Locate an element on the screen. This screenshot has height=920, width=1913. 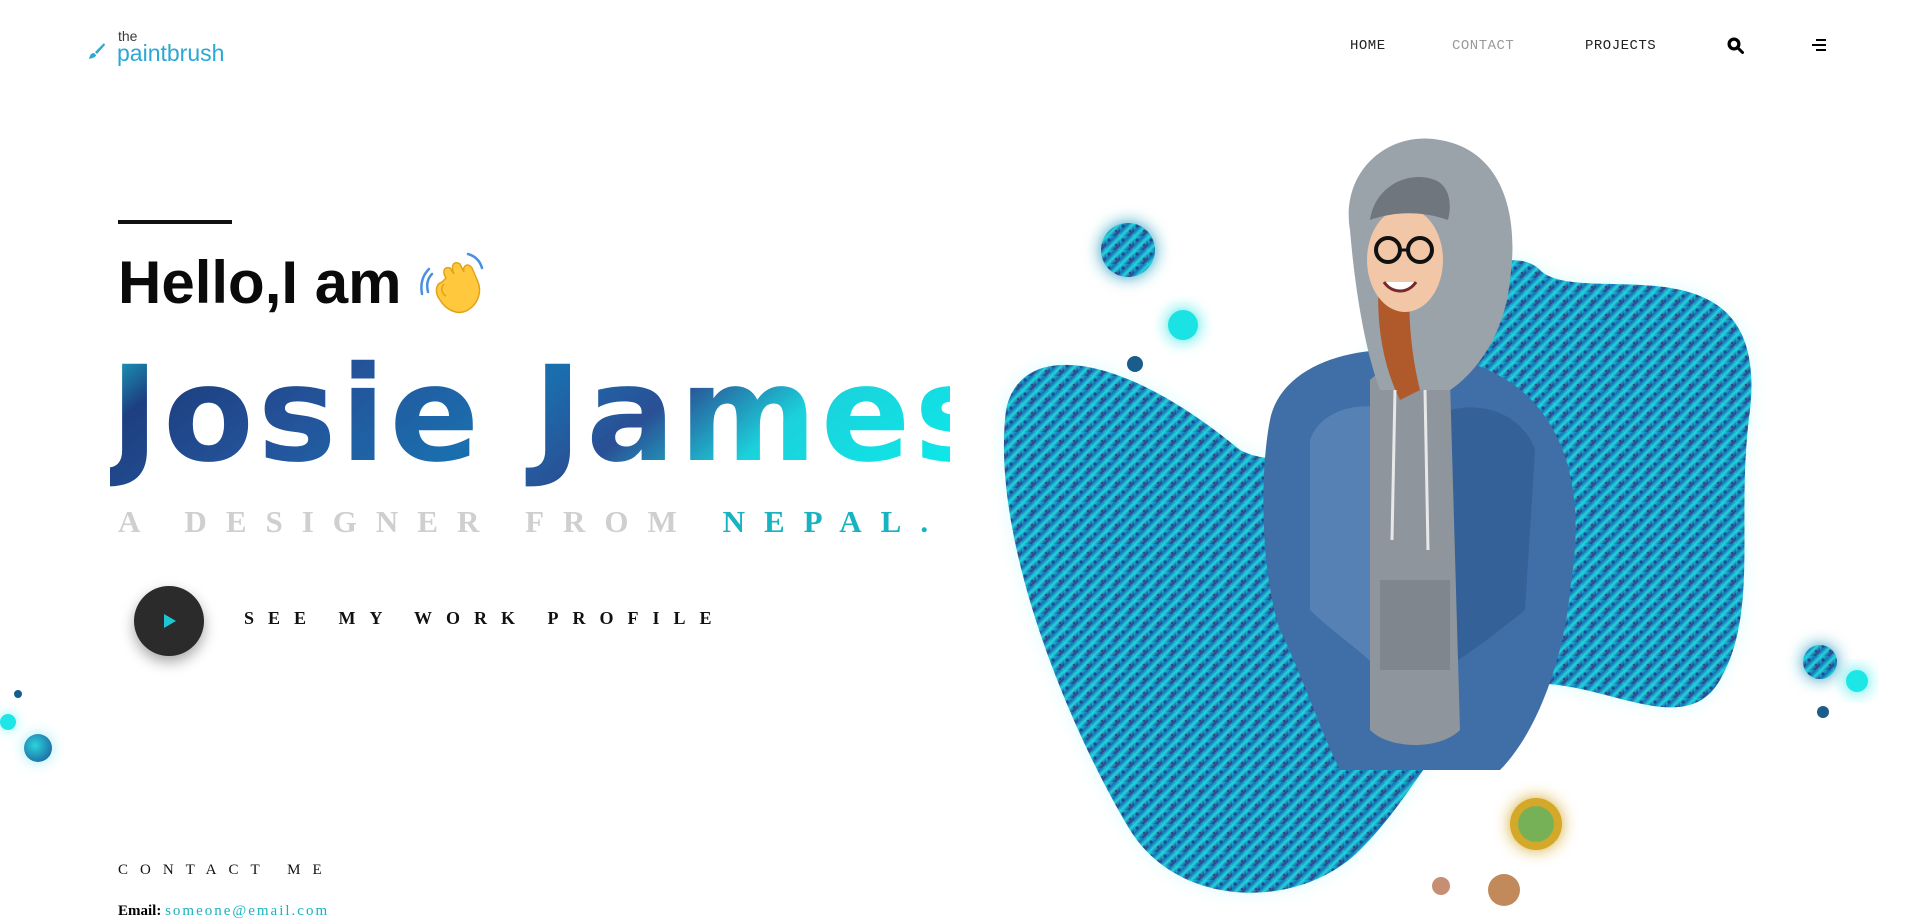
nav-projects: PROJECTS is located at coordinates (1620, 46).